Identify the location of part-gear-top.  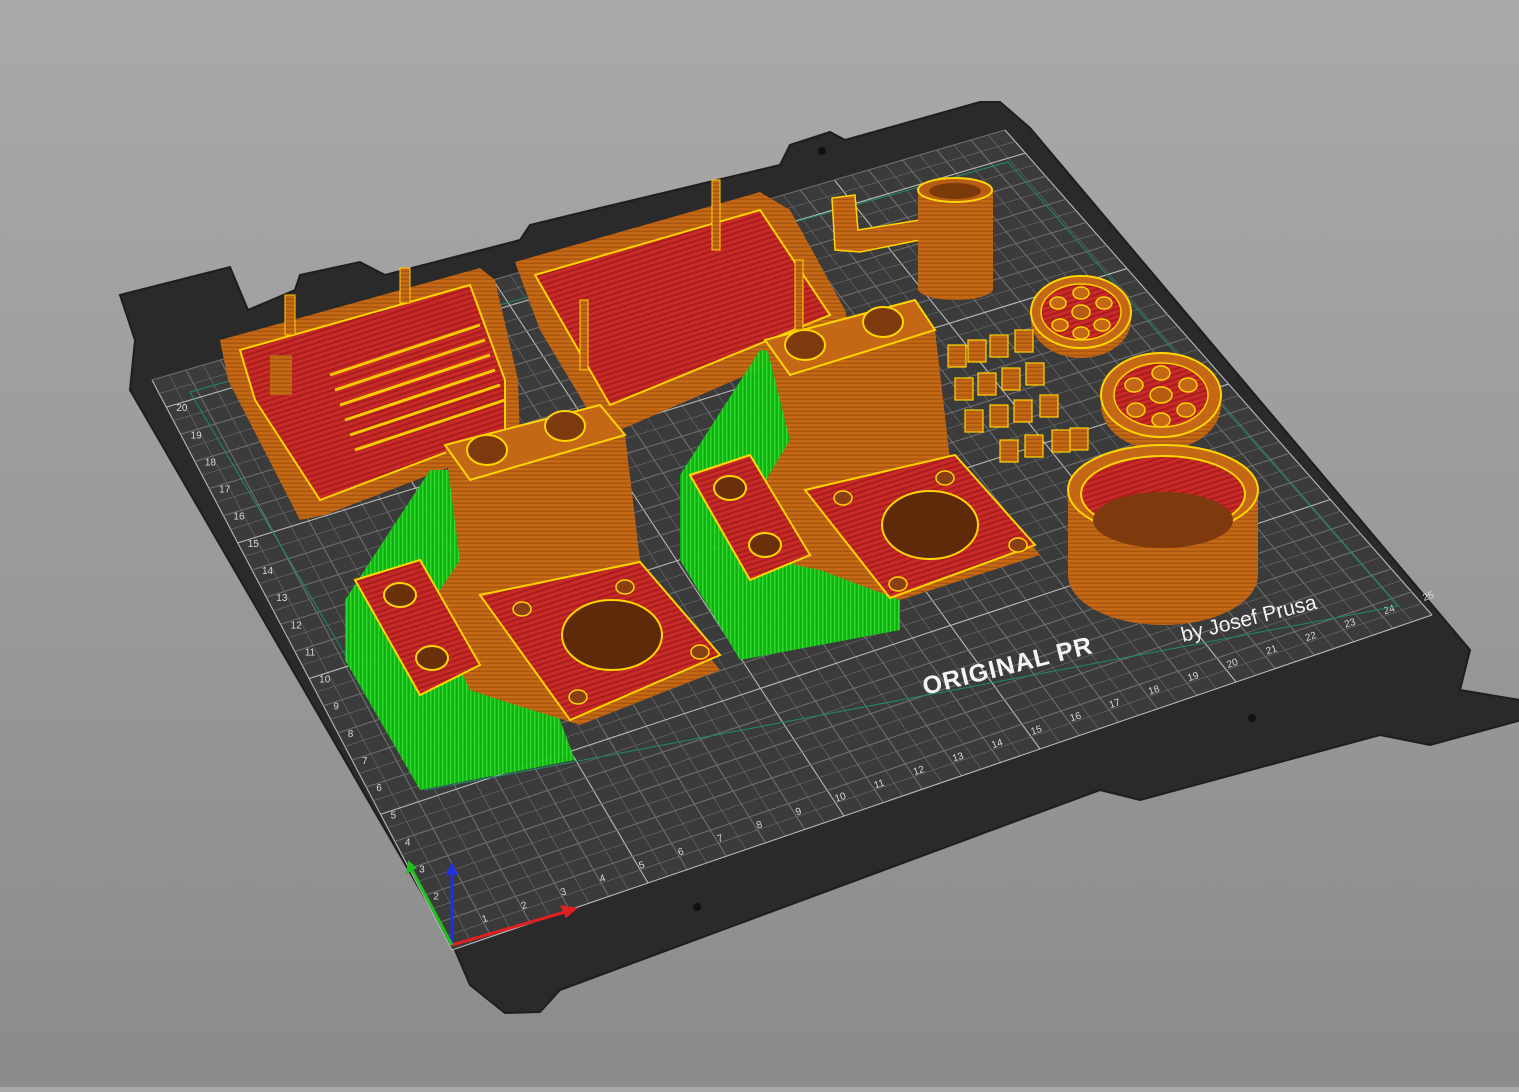
(1081, 316).